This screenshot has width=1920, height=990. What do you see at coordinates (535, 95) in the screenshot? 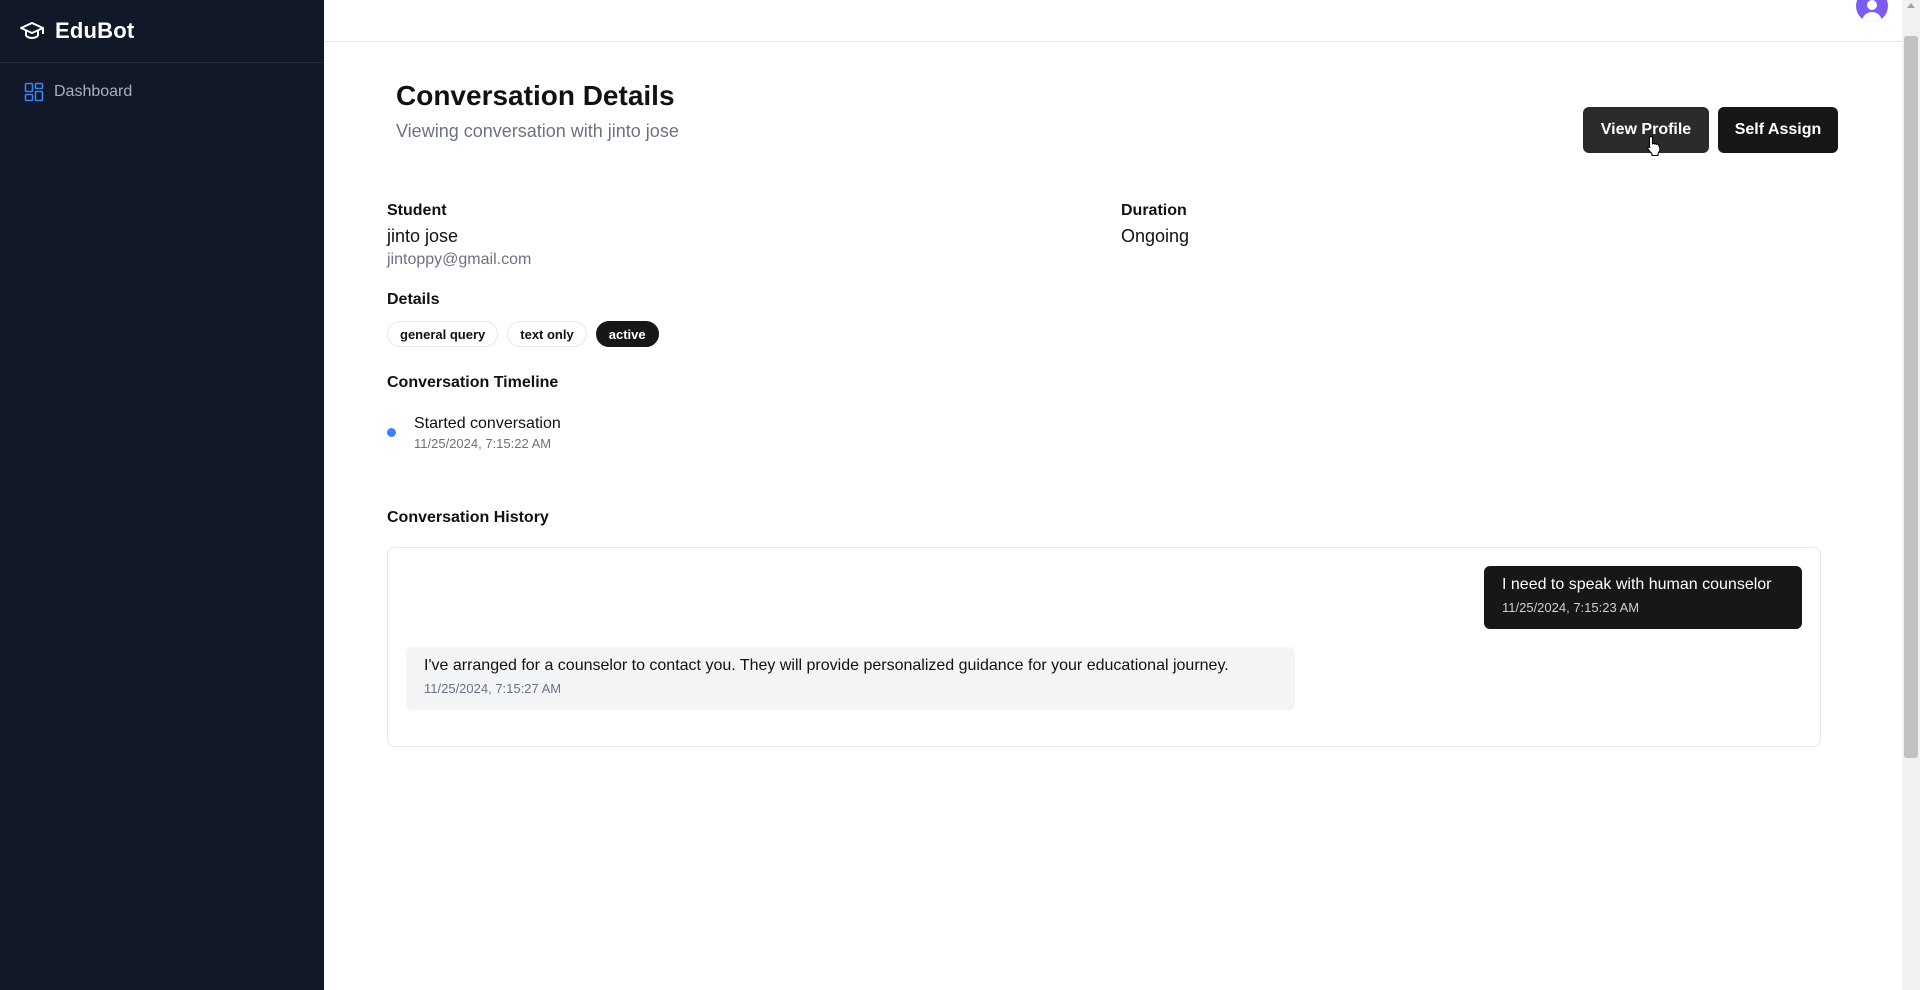
I see `page-title: Conversation Details` at bounding box center [535, 95].